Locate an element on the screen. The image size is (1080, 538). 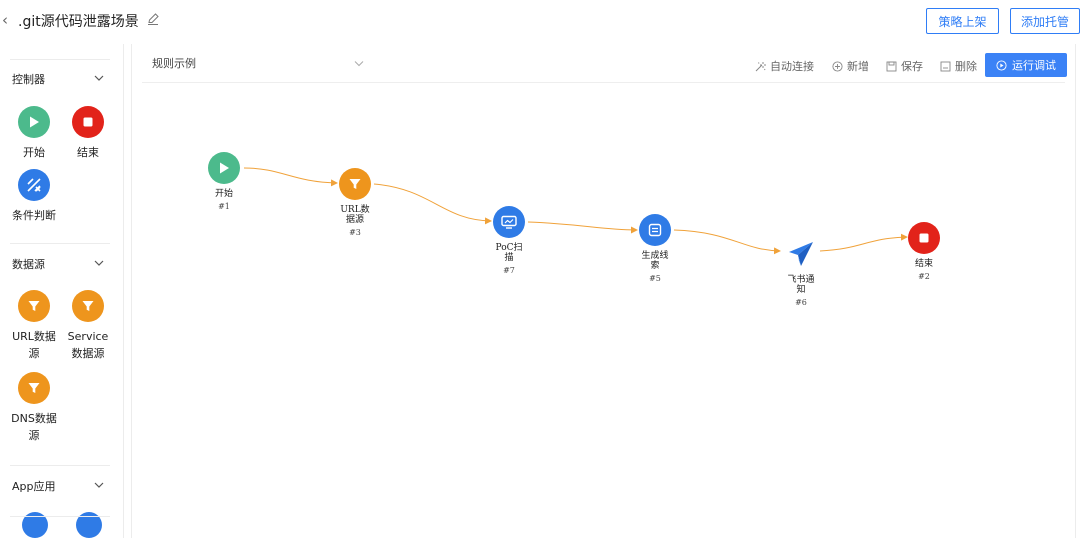
back-arrow-icon: ‹ is located at coordinates (5, 20).